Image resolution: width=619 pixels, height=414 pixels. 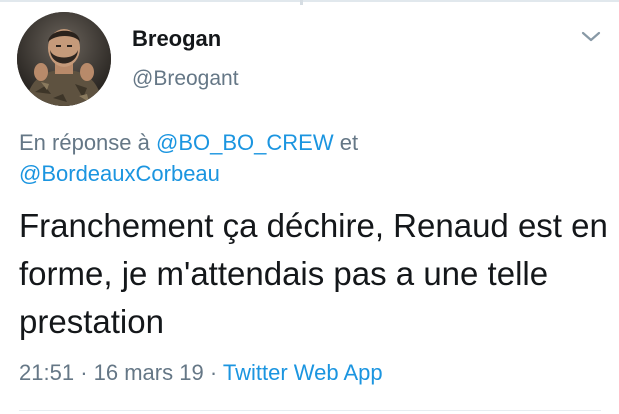 I want to click on avatar-photo, so click(x=64, y=59).